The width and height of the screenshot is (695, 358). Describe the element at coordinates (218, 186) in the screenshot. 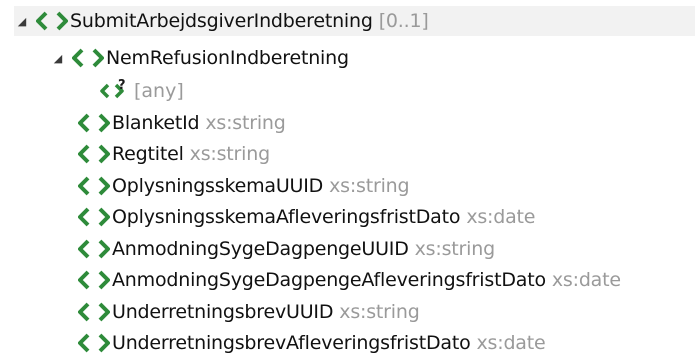

I see `element-name: OplysningsskemaUUID` at that location.